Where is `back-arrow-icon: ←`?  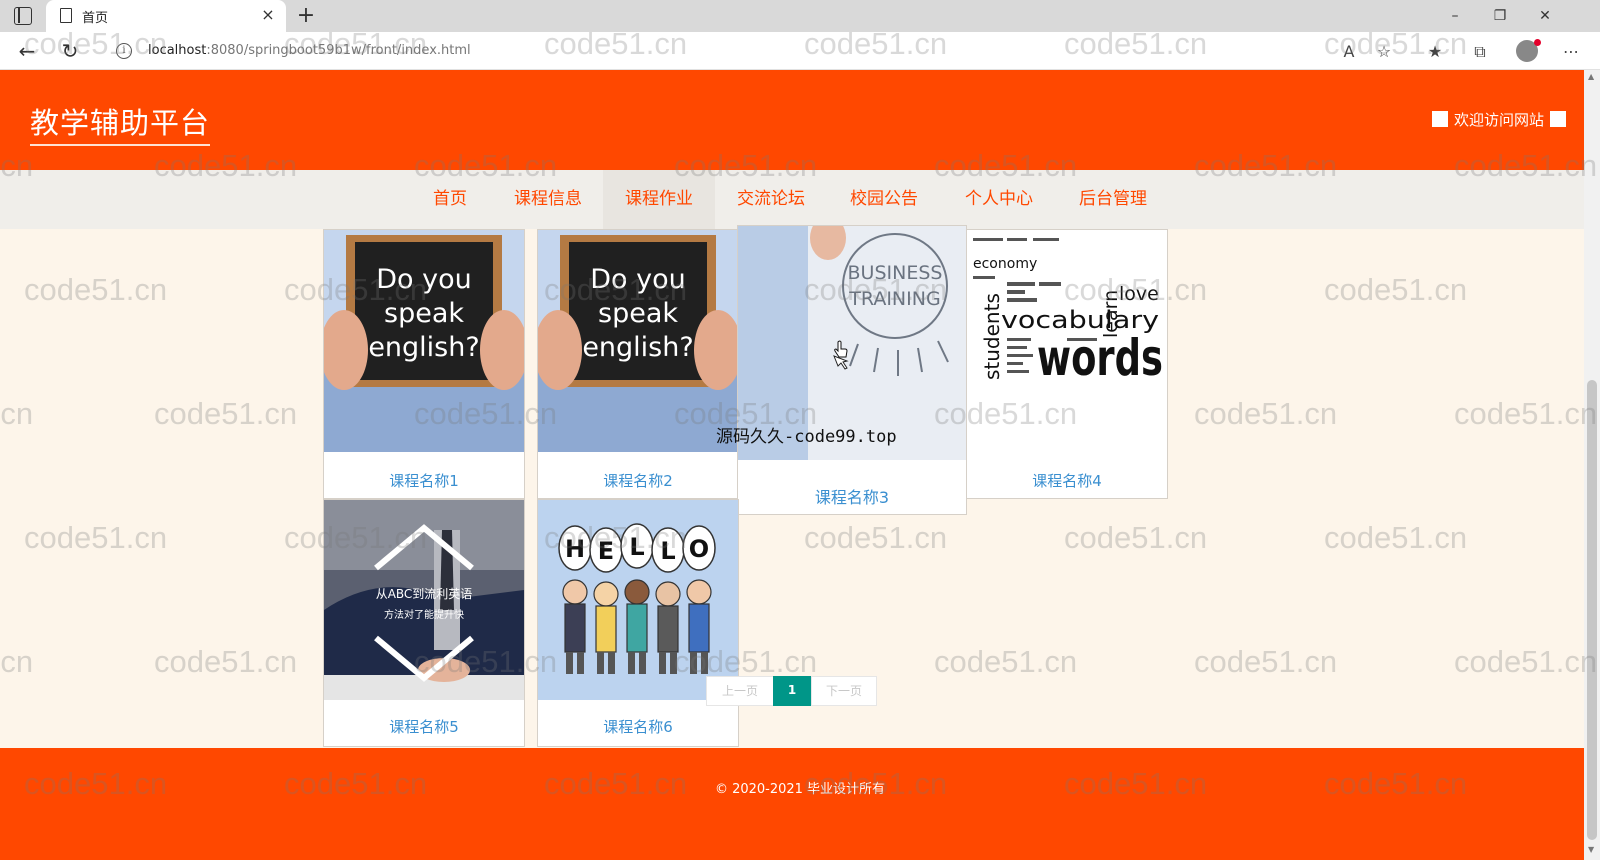 back-arrow-icon: ← is located at coordinates (27, 51).